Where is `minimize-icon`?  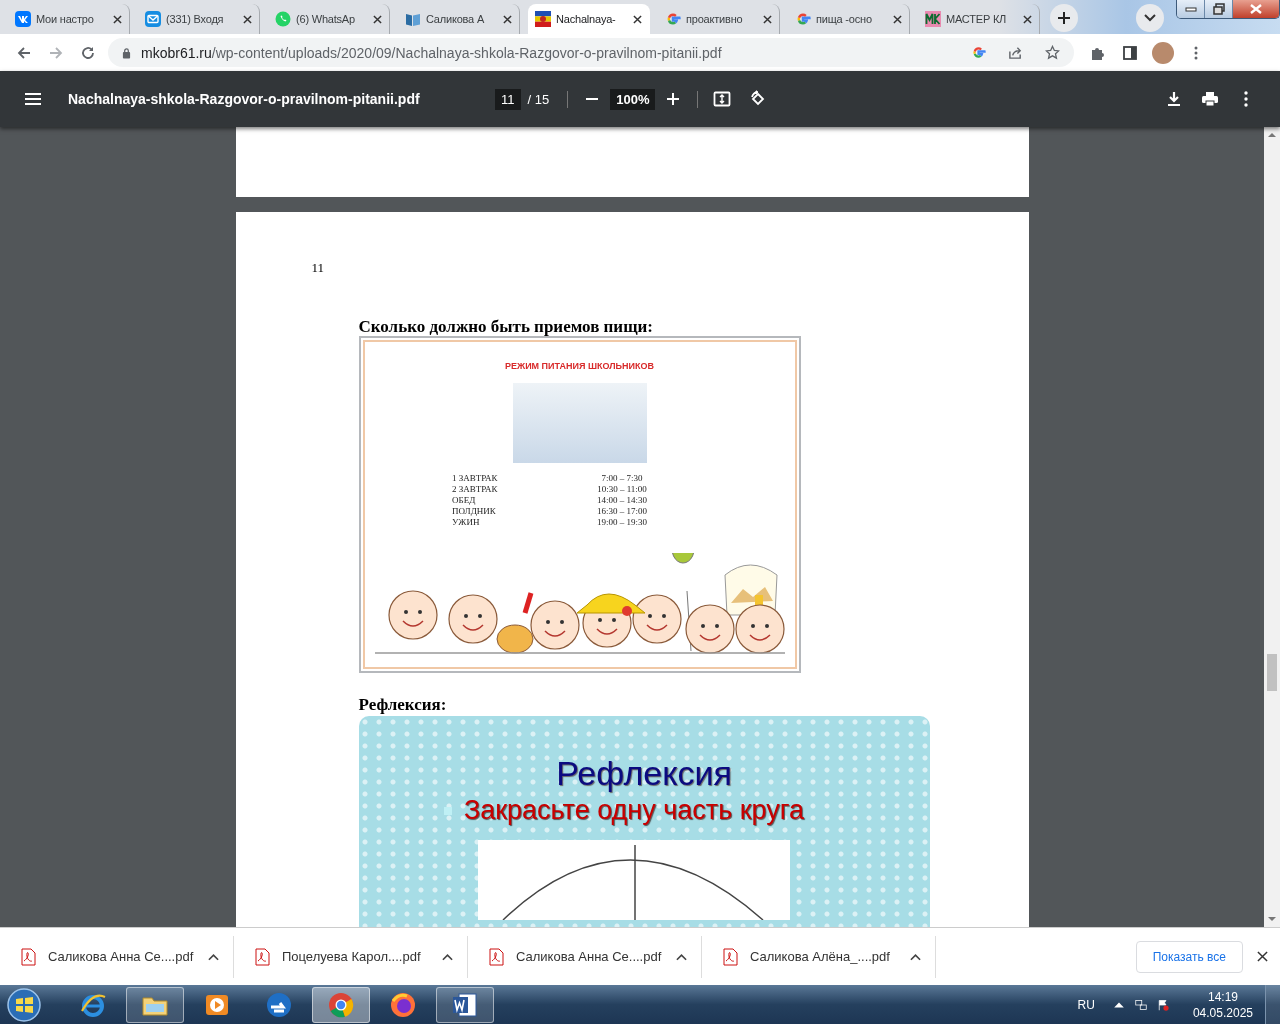 minimize-icon is located at coordinates (1190, 9).